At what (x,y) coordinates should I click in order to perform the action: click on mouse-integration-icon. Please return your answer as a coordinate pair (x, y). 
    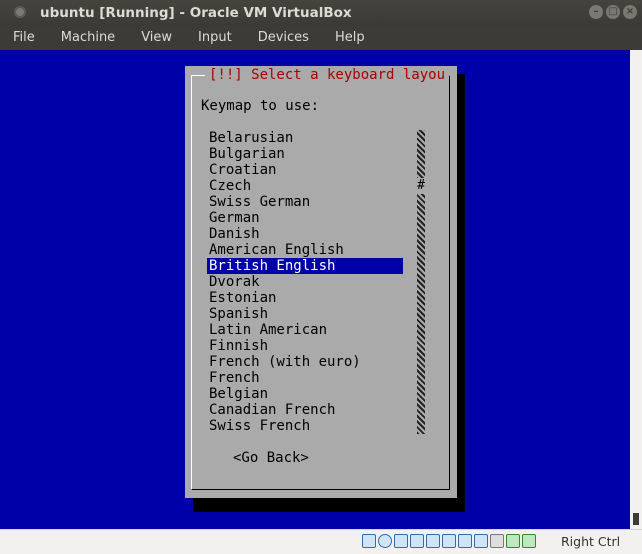
    Looking at the image, I should click on (513, 541).